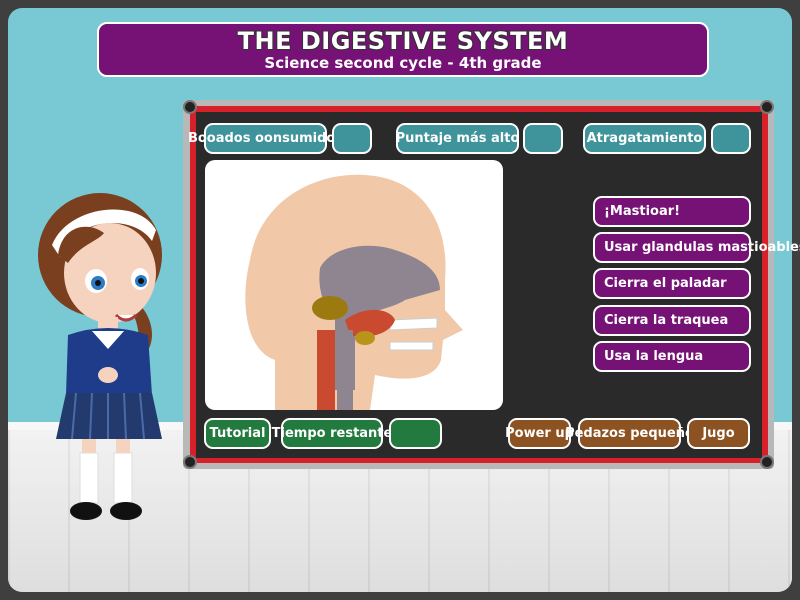  I want to click on action-tongue-button: Usa la lengua, so click(672, 356).